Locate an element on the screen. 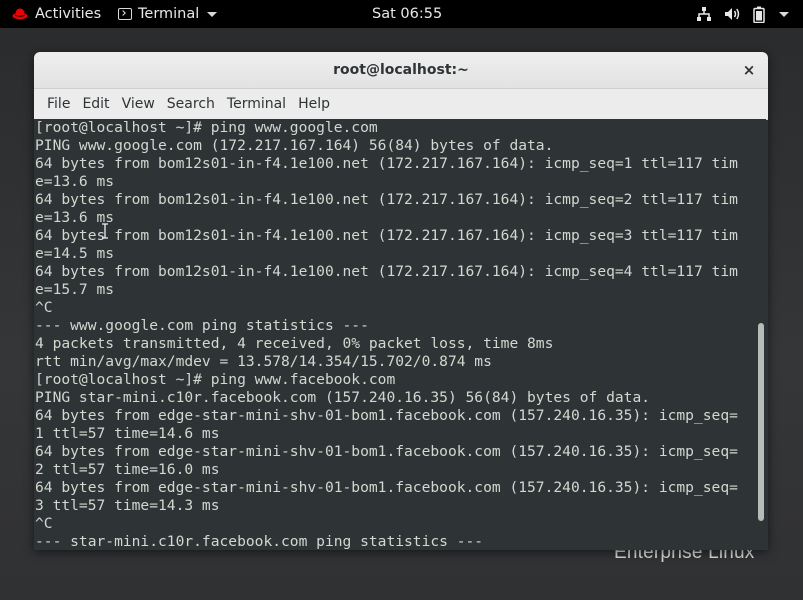 The height and width of the screenshot is (600, 803). chevron-down-icon is located at coordinates (212, 14).